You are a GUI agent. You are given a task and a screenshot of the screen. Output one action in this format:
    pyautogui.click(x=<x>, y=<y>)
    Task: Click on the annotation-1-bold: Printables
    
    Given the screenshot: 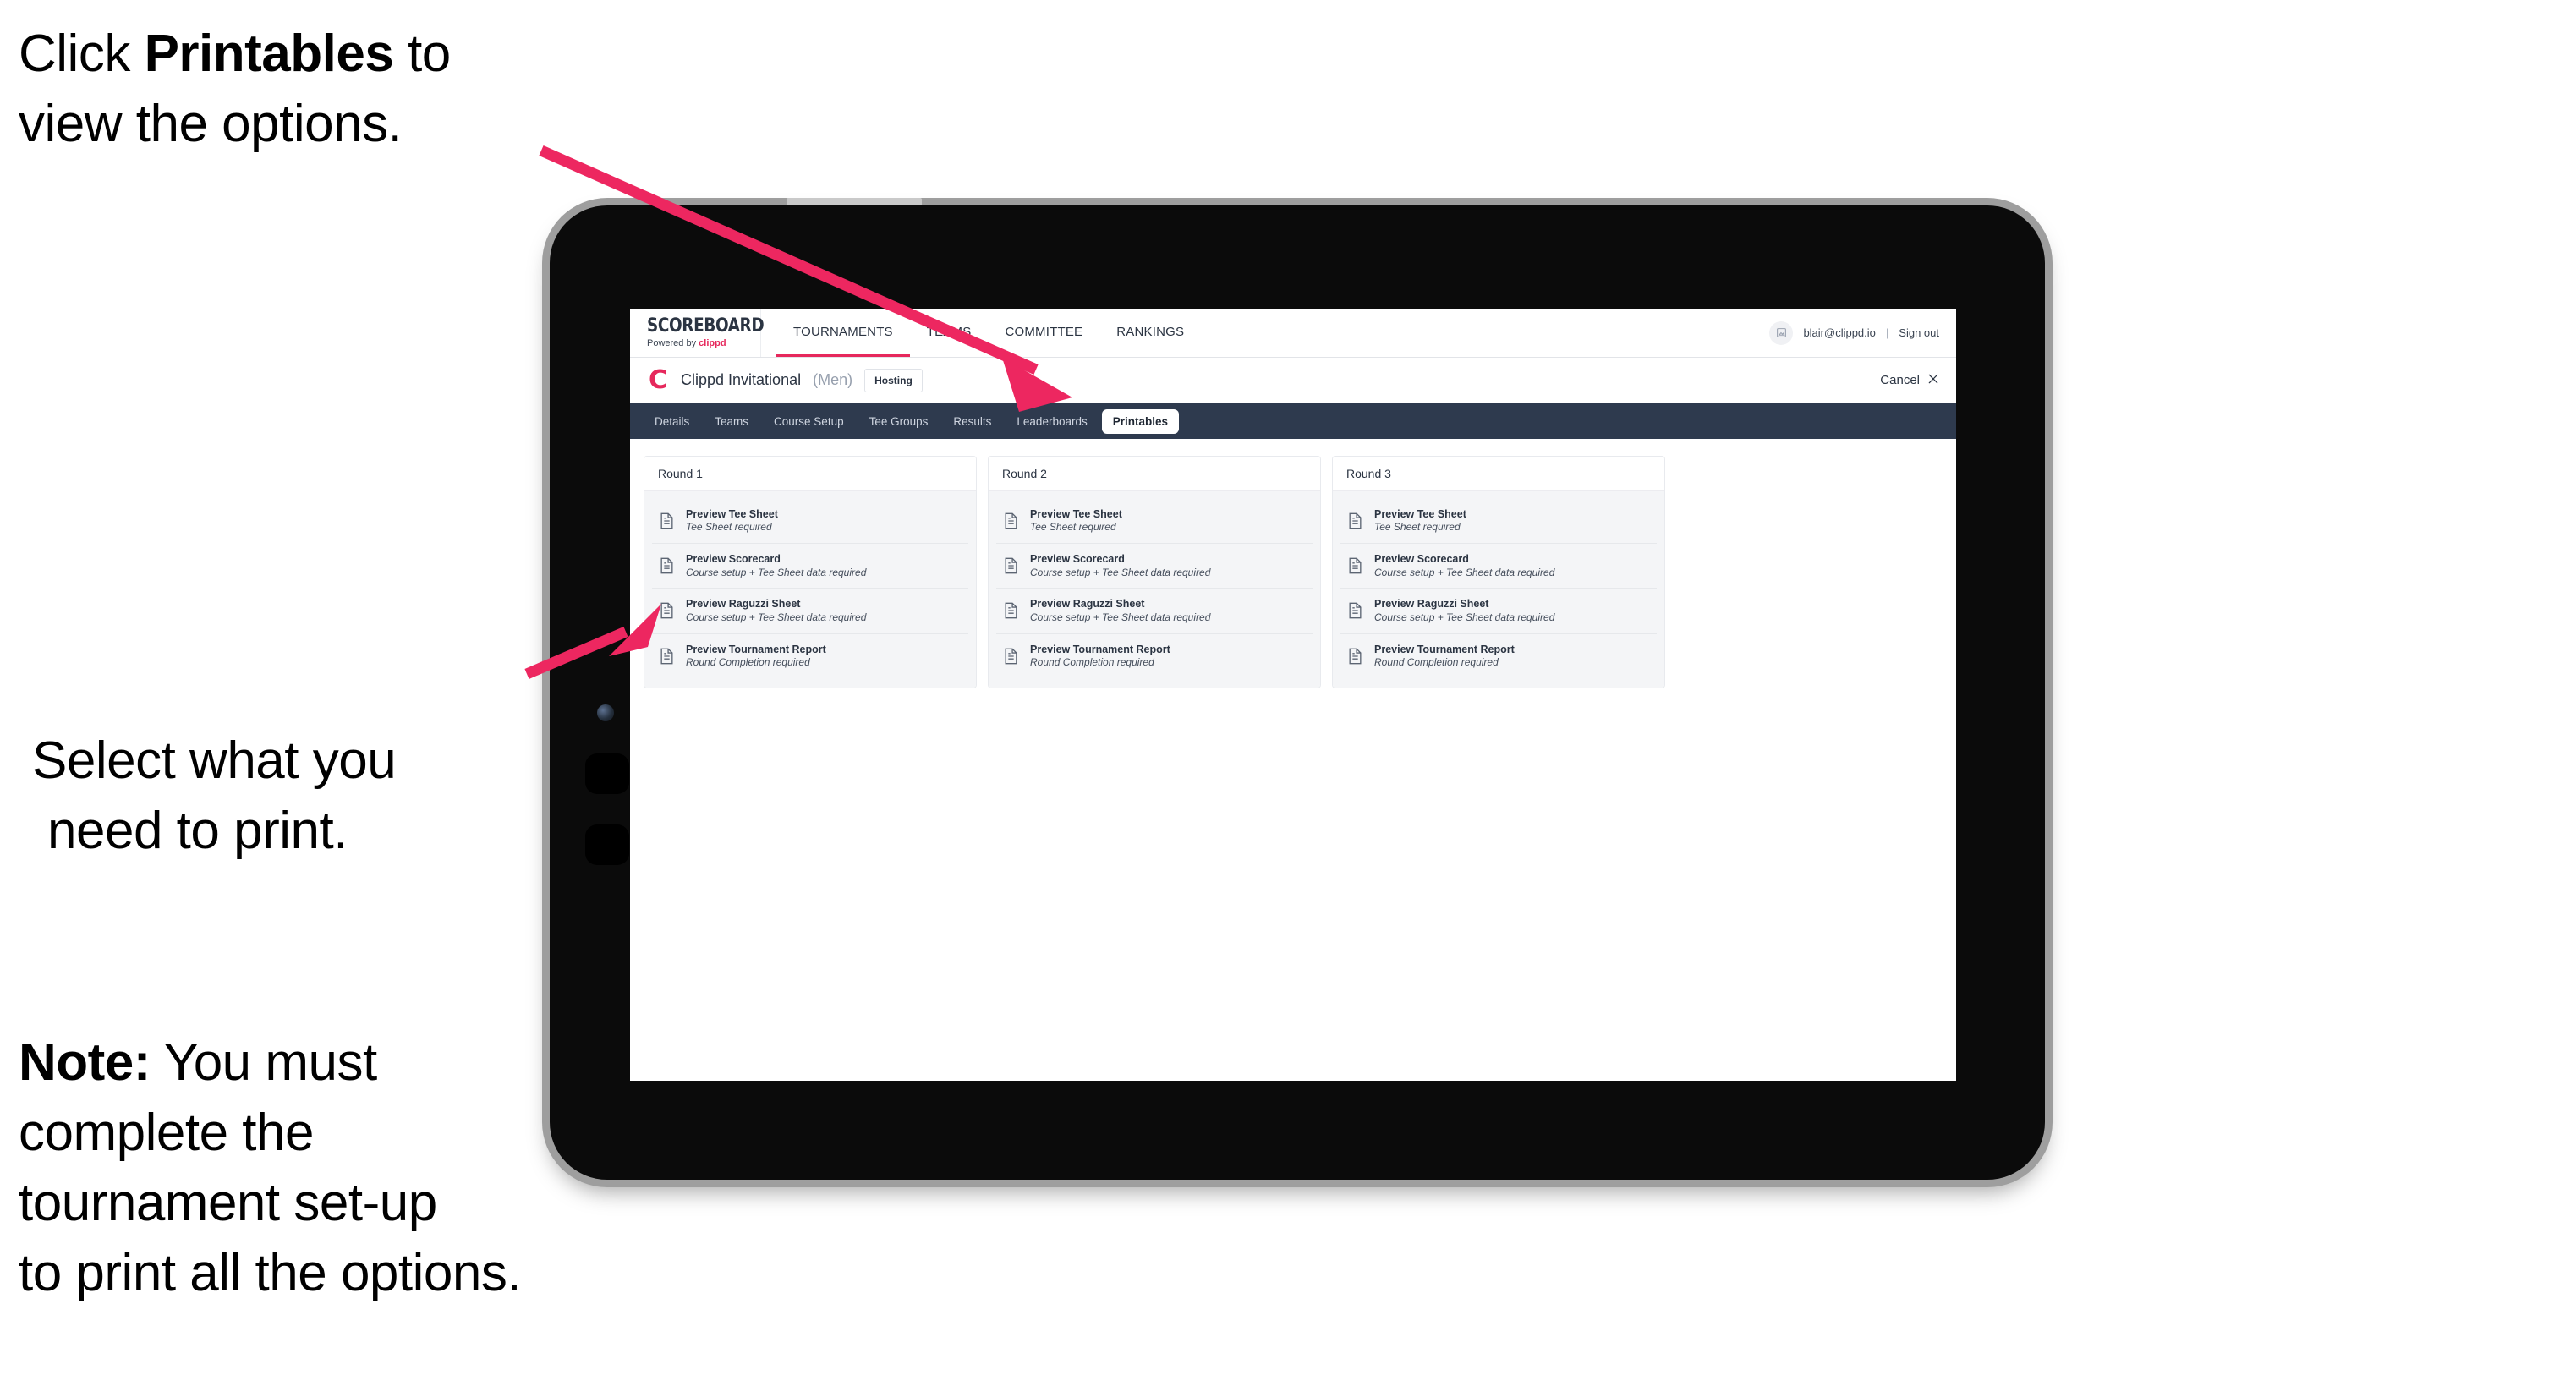 What is the action you would take?
    pyautogui.click(x=269, y=54)
    